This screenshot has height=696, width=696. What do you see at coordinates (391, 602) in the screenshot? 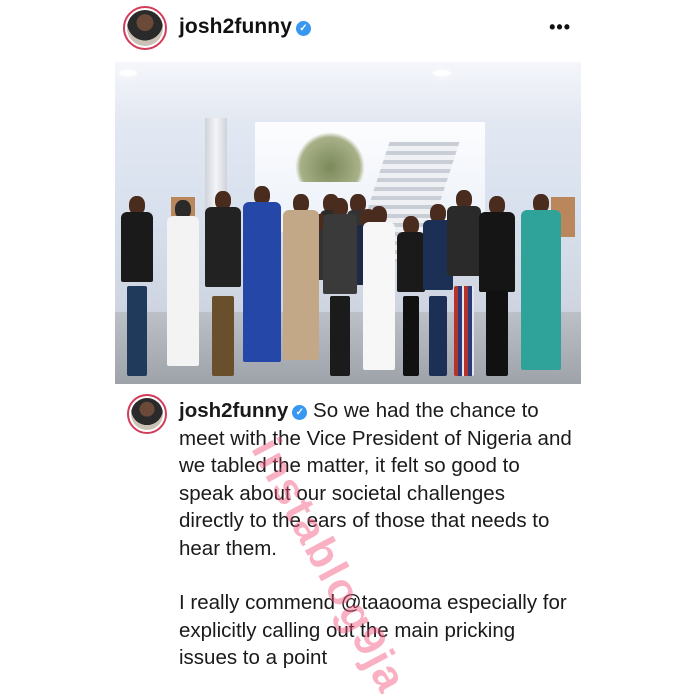
I see `mention-link: @taaooma` at bounding box center [391, 602].